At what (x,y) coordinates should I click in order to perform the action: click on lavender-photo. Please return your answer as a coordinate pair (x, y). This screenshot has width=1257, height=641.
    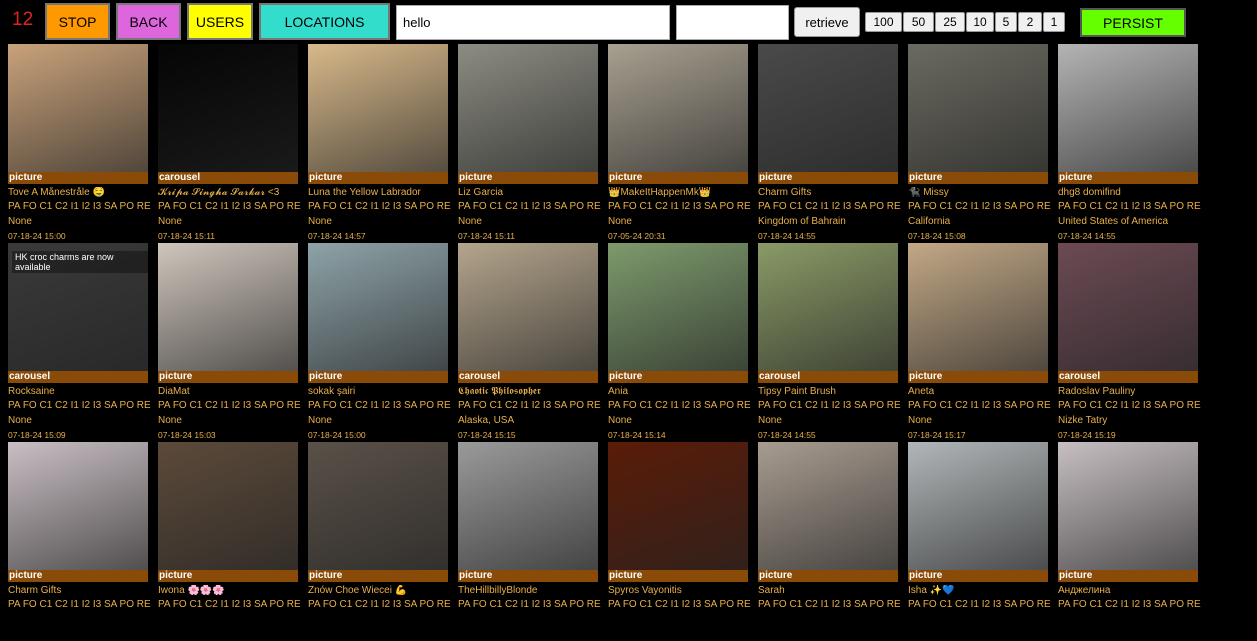
    Looking at the image, I should click on (678, 307).